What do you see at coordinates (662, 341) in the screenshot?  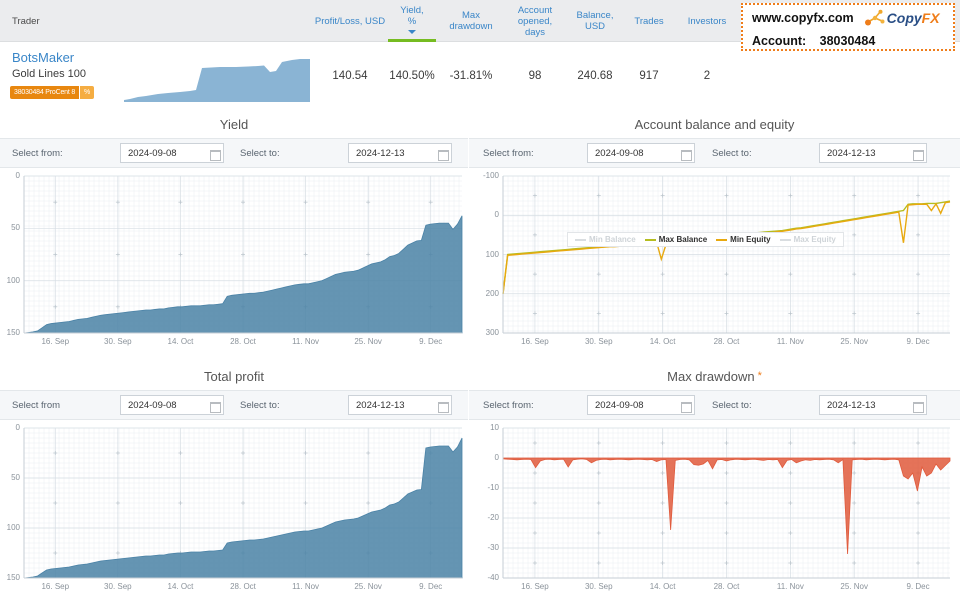 I see `balance-x-tick-label: 14. Oct` at bounding box center [662, 341].